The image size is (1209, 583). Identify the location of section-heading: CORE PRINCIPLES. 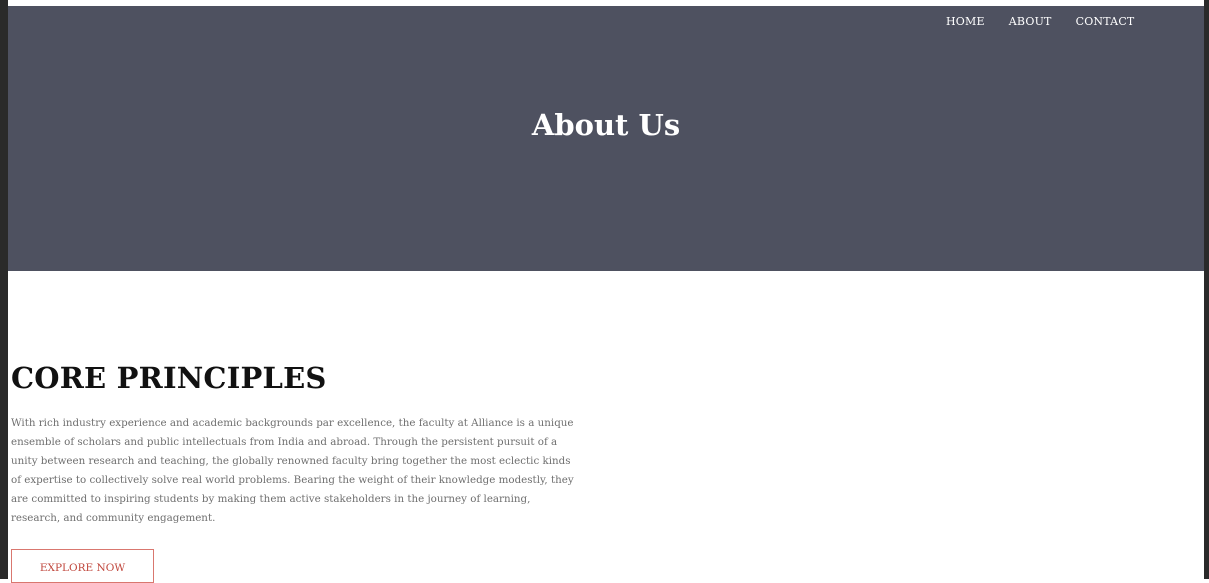
(169, 378).